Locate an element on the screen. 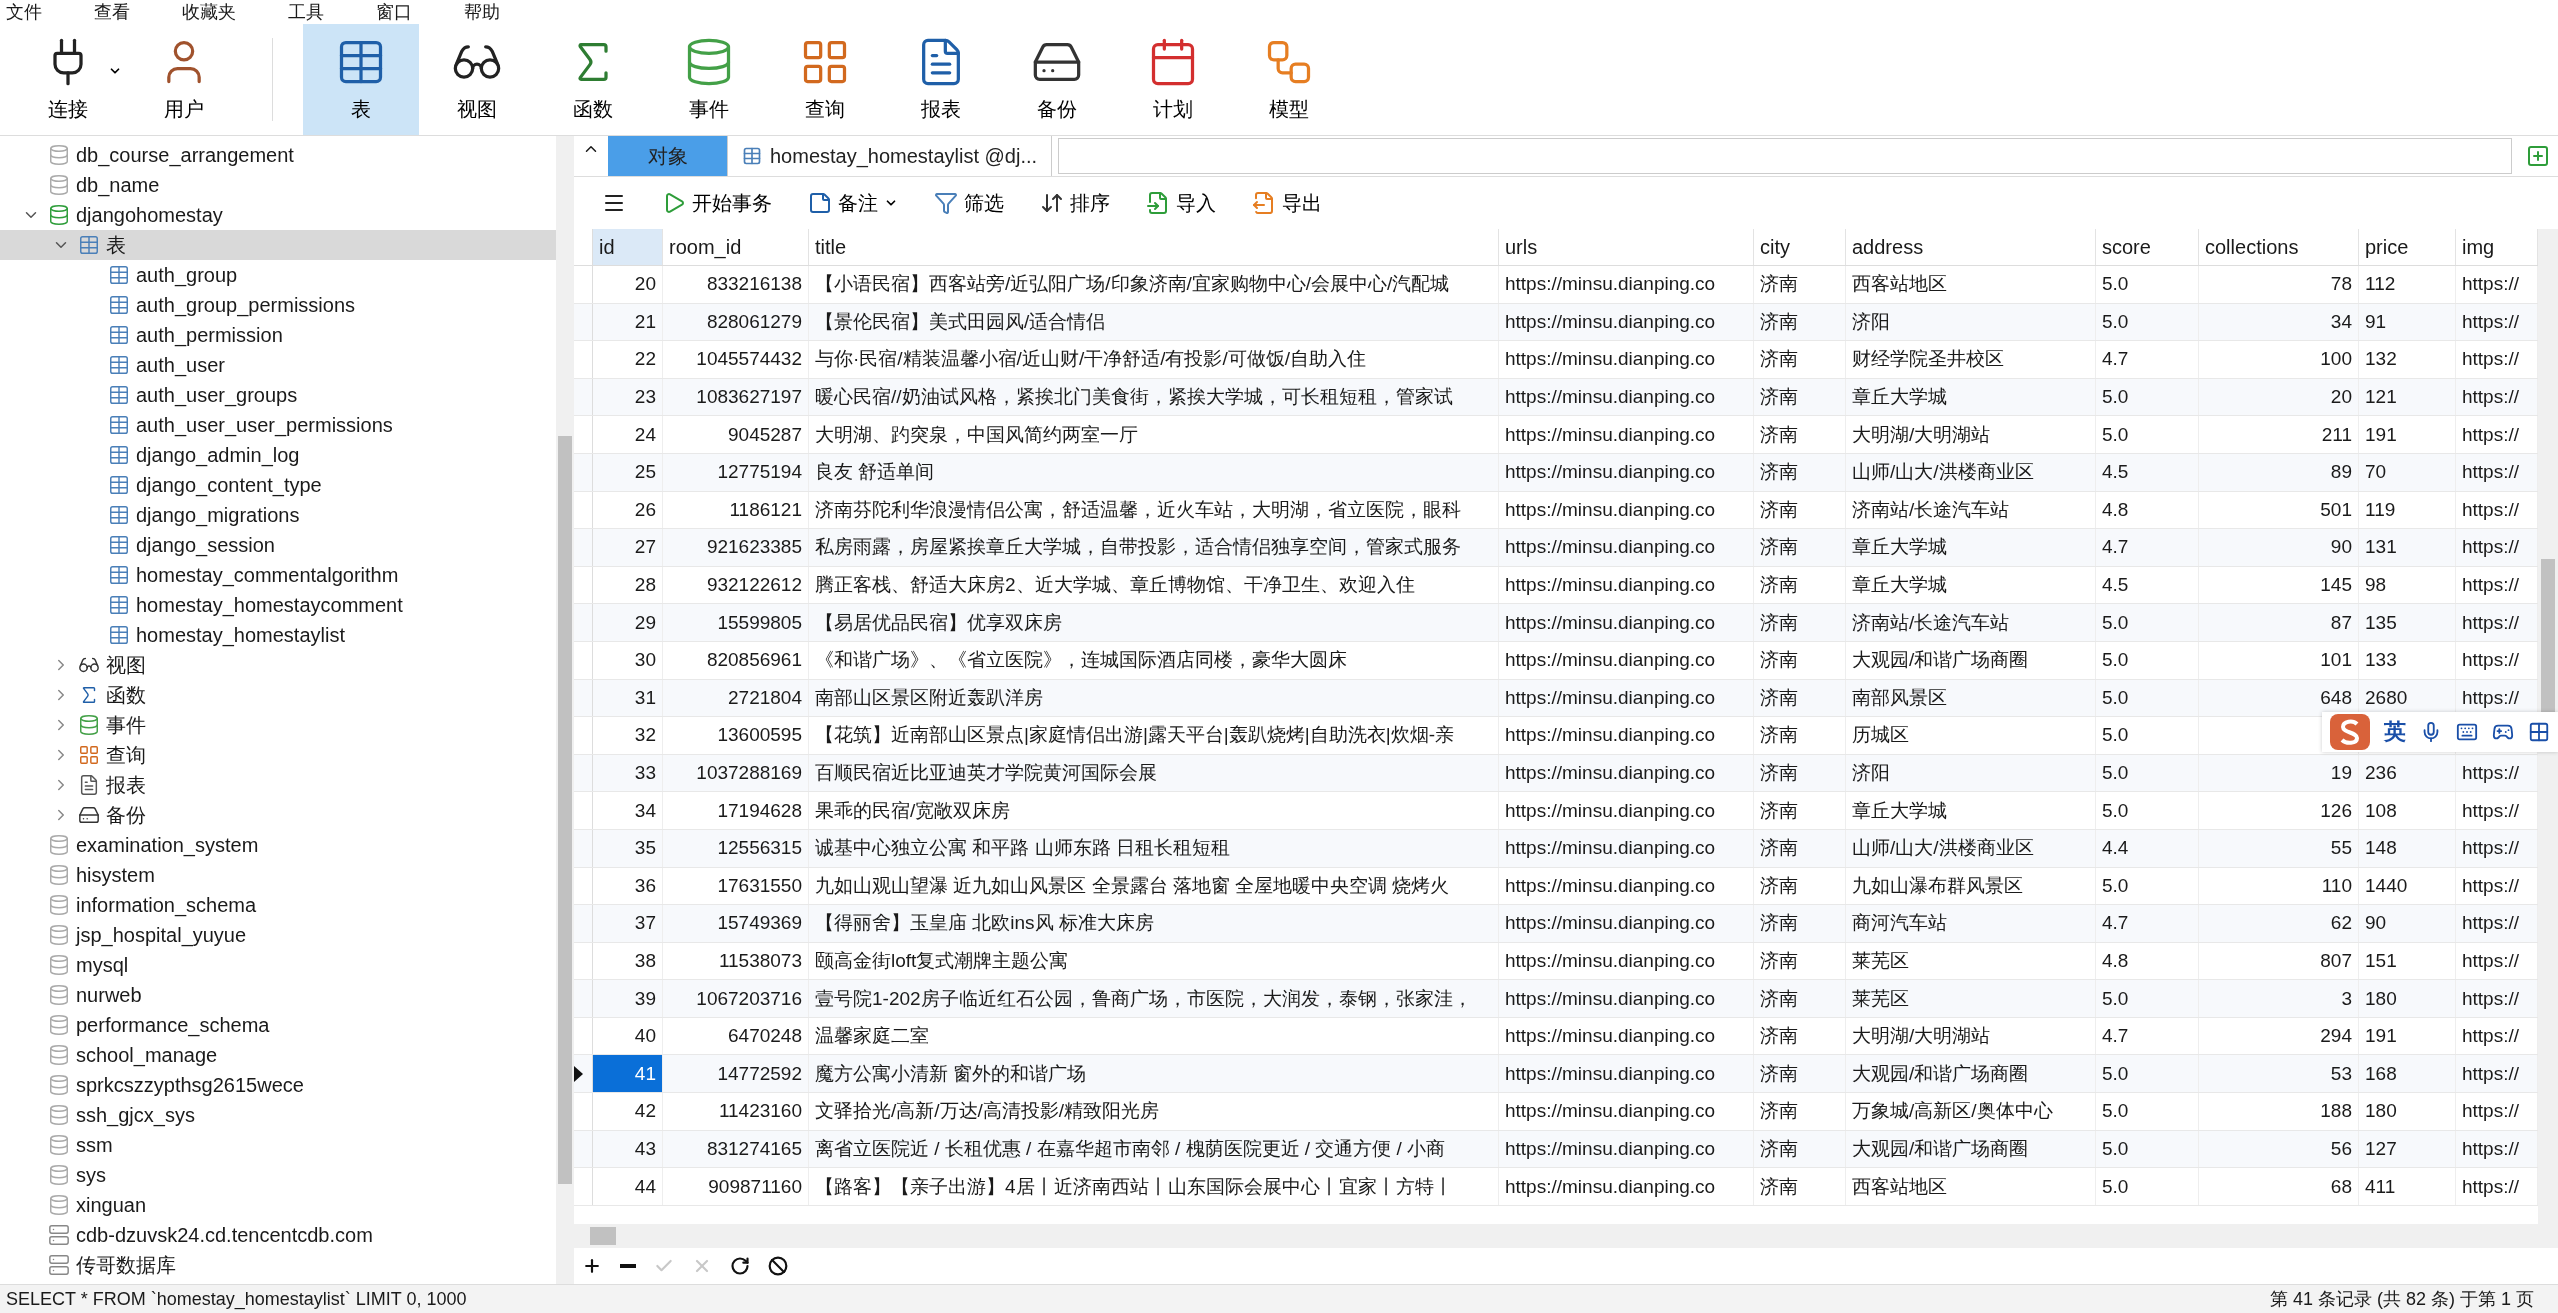 The width and height of the screenshot is (2558, 1313). toolbar-button: 计划 is located at coordinates (1173, 79).